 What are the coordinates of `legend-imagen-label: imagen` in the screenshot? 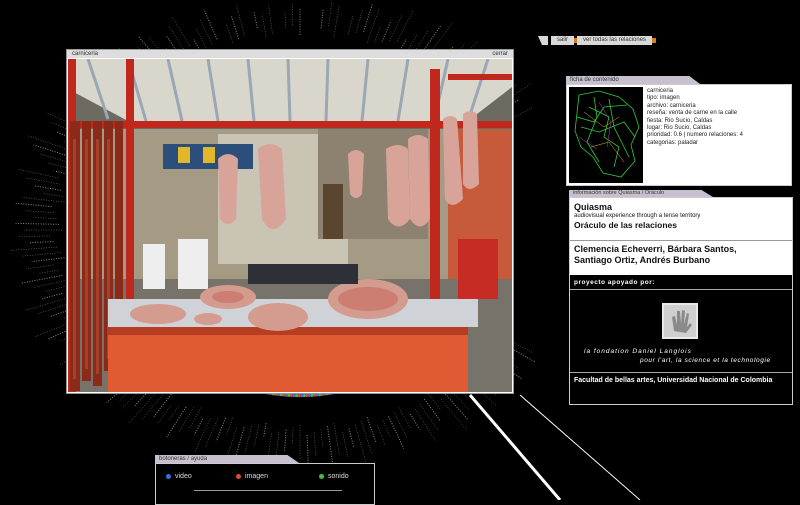 It's located at (256, 476).